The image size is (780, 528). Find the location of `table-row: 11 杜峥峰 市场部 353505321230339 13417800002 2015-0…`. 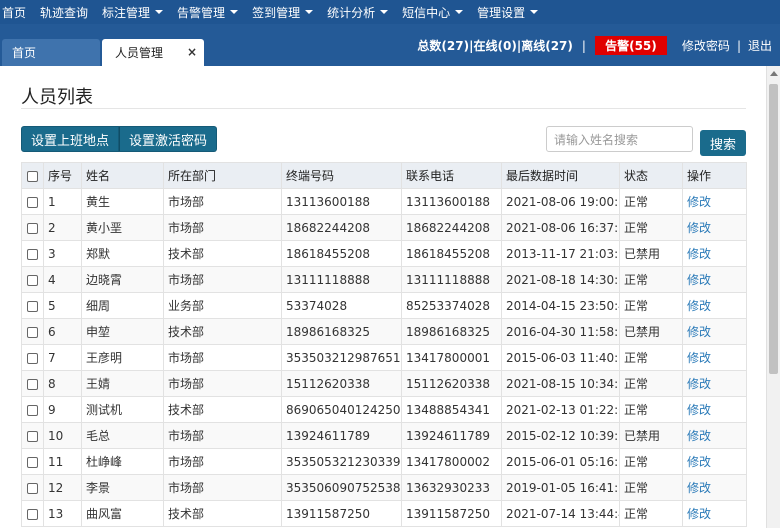

table-row: 11 杜峥峰 市场部 353505321230339 13417800002 2015-0… is located at coordinates (384, 461).